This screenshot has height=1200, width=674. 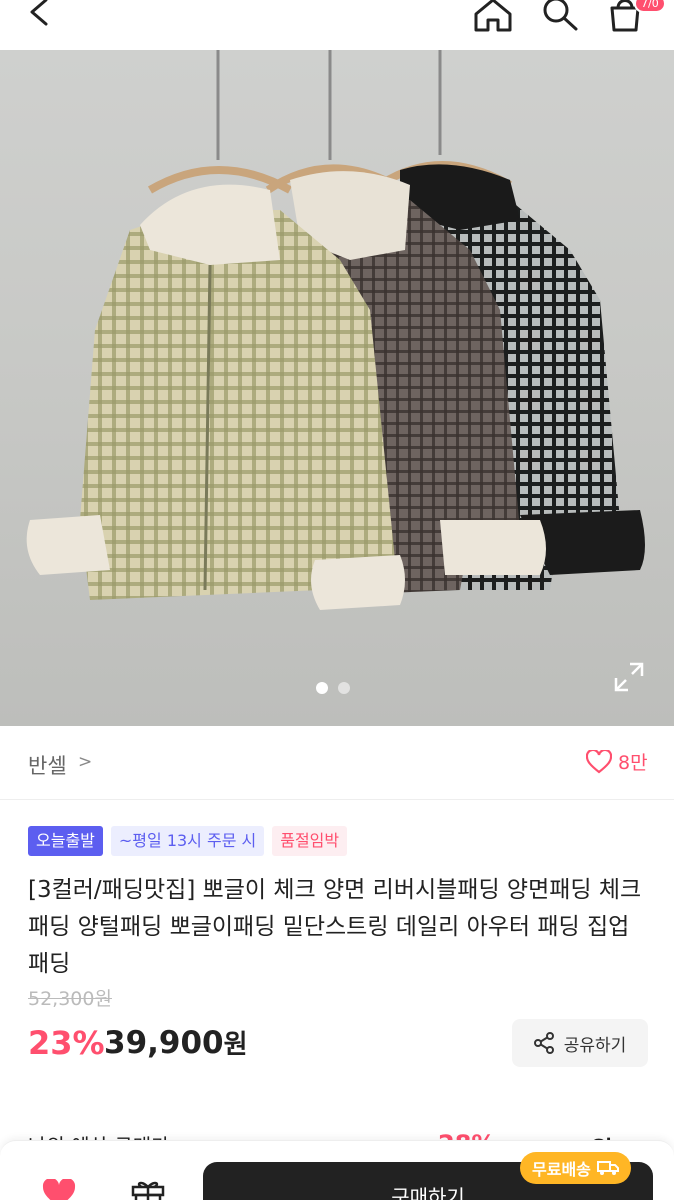 I want to click on discount-rate: 23%, so click(x=66, y=1043).